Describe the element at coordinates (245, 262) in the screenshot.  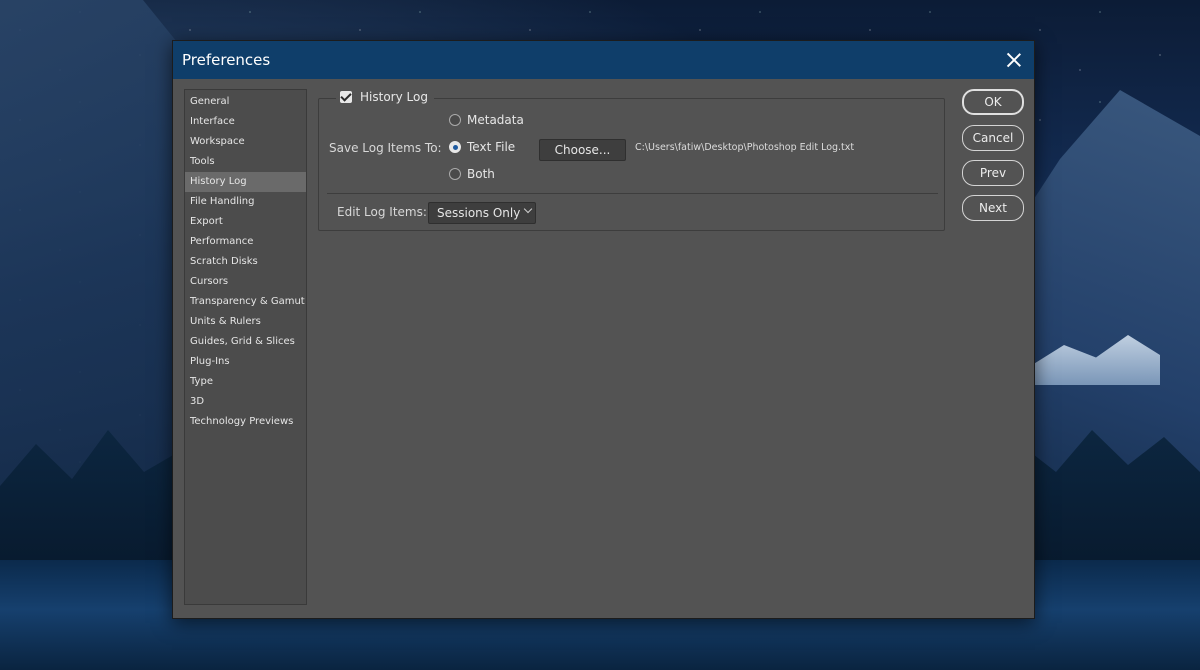
I see `sidebar-item-scratch-disks: Scratch Disks` at that location.